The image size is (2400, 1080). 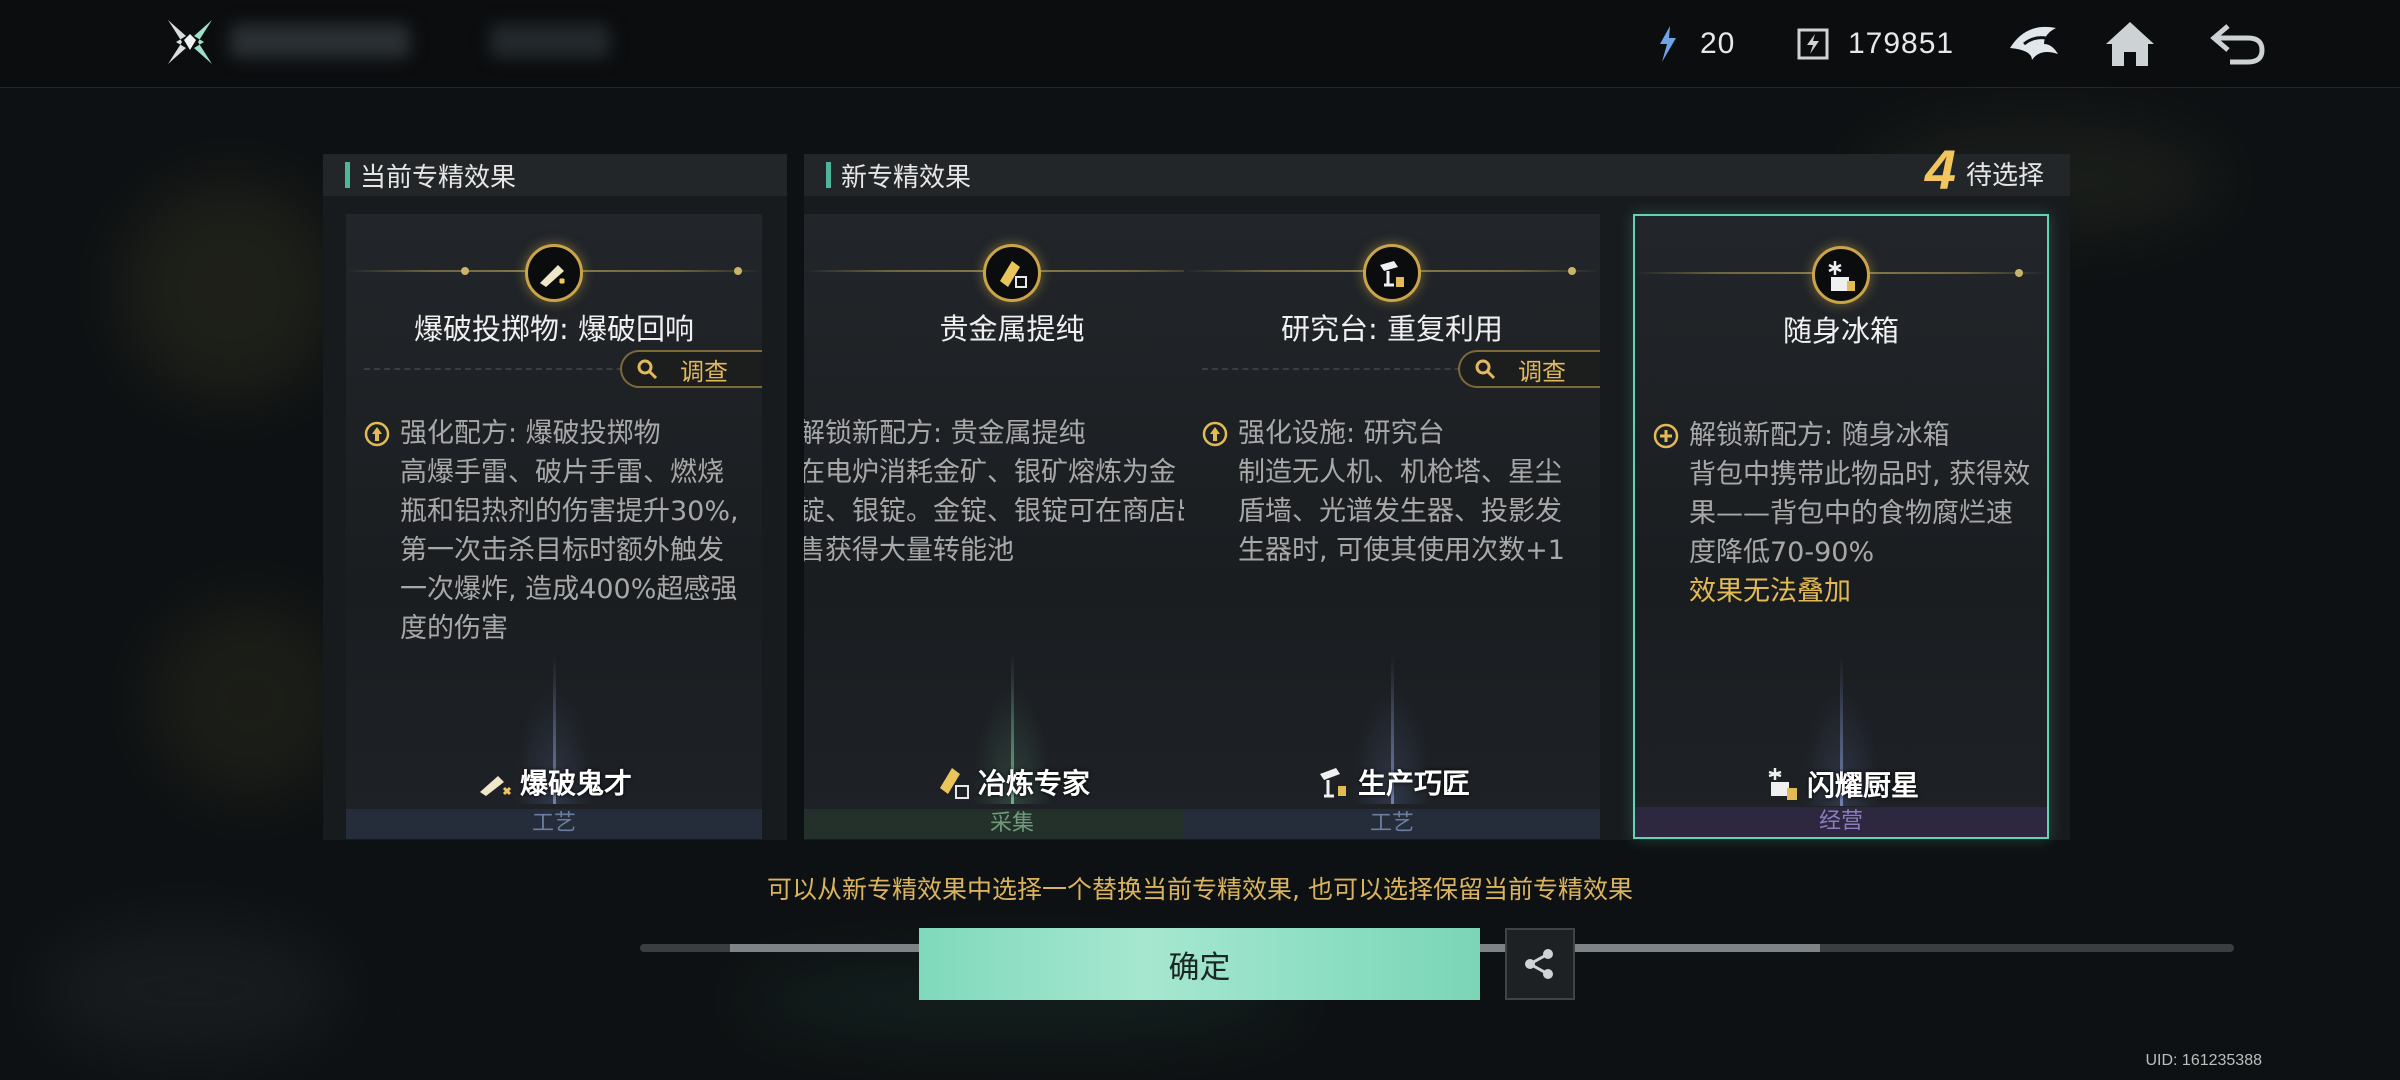 I want to click on skill-name: 爆破鬼才, so click(x=575, y=783).